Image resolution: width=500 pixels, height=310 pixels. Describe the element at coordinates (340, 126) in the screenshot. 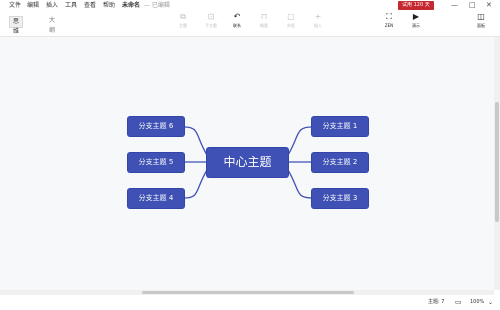

I see `branch-topic-1: 分支主题 1` at that location.